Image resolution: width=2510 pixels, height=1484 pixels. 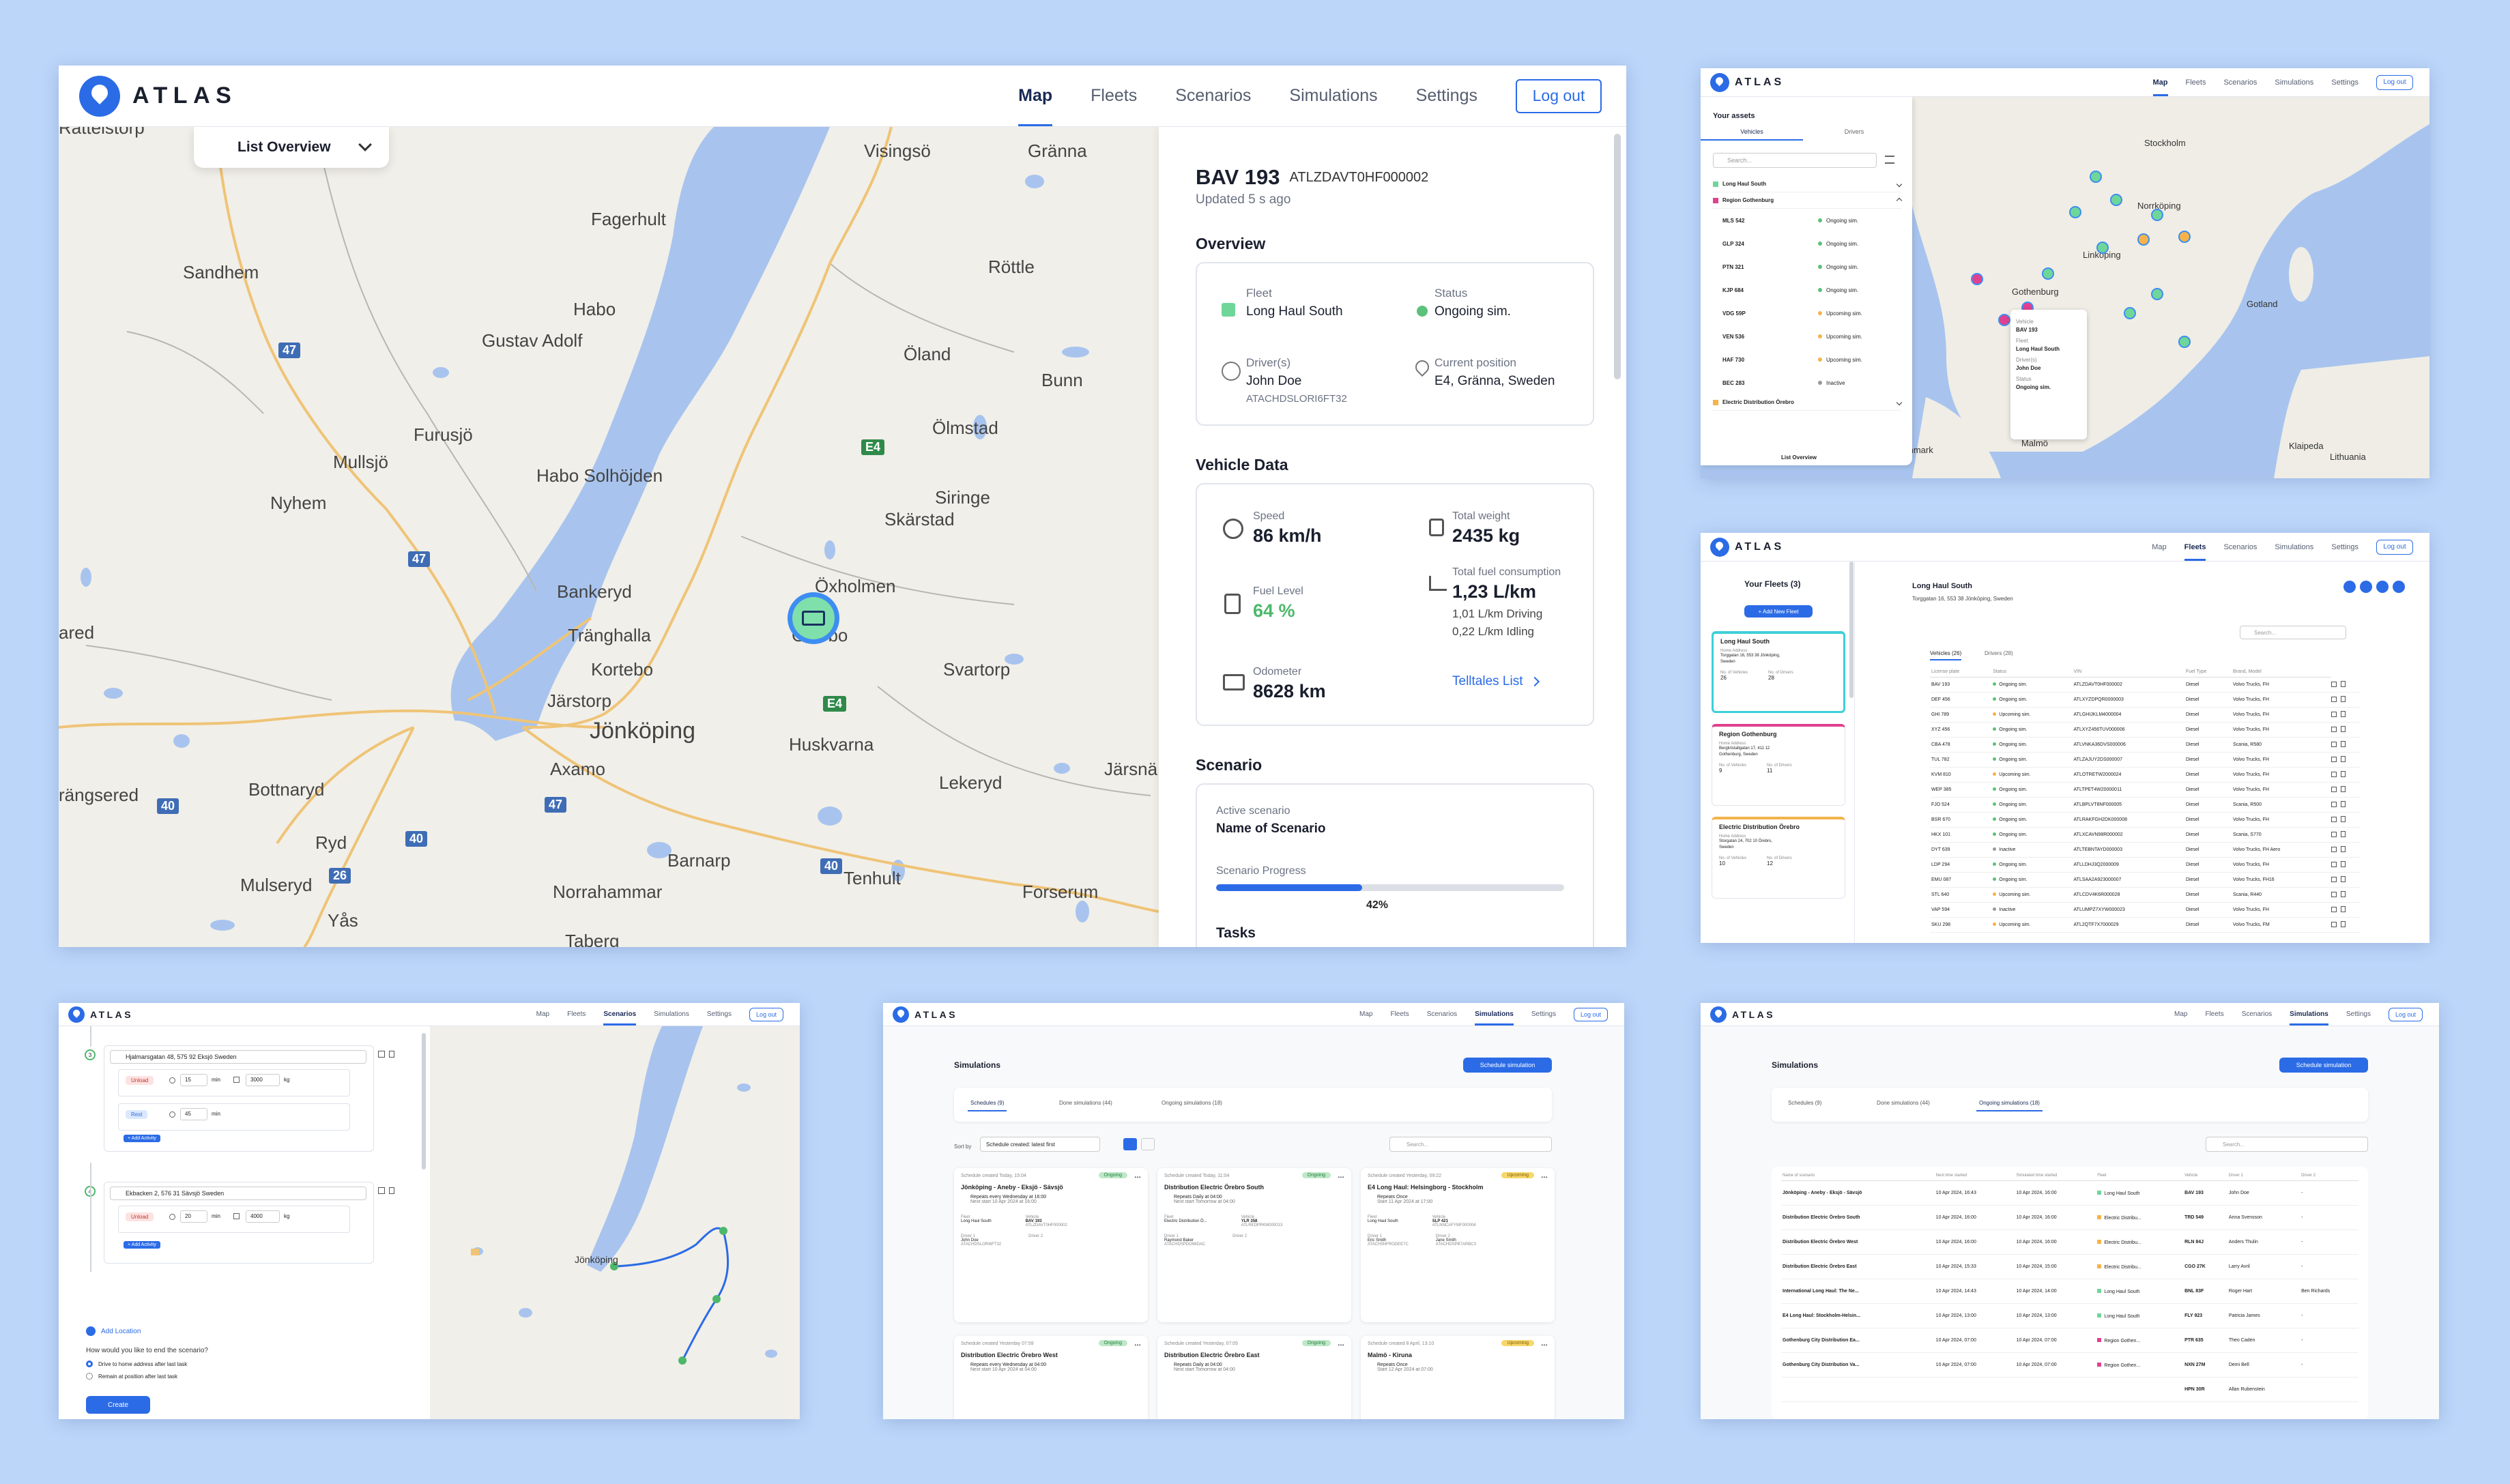 What do you see at coordinates (263, 1216) in the screenshot?
I see `kg-input: 4000` at bounding box center [263, 1216].